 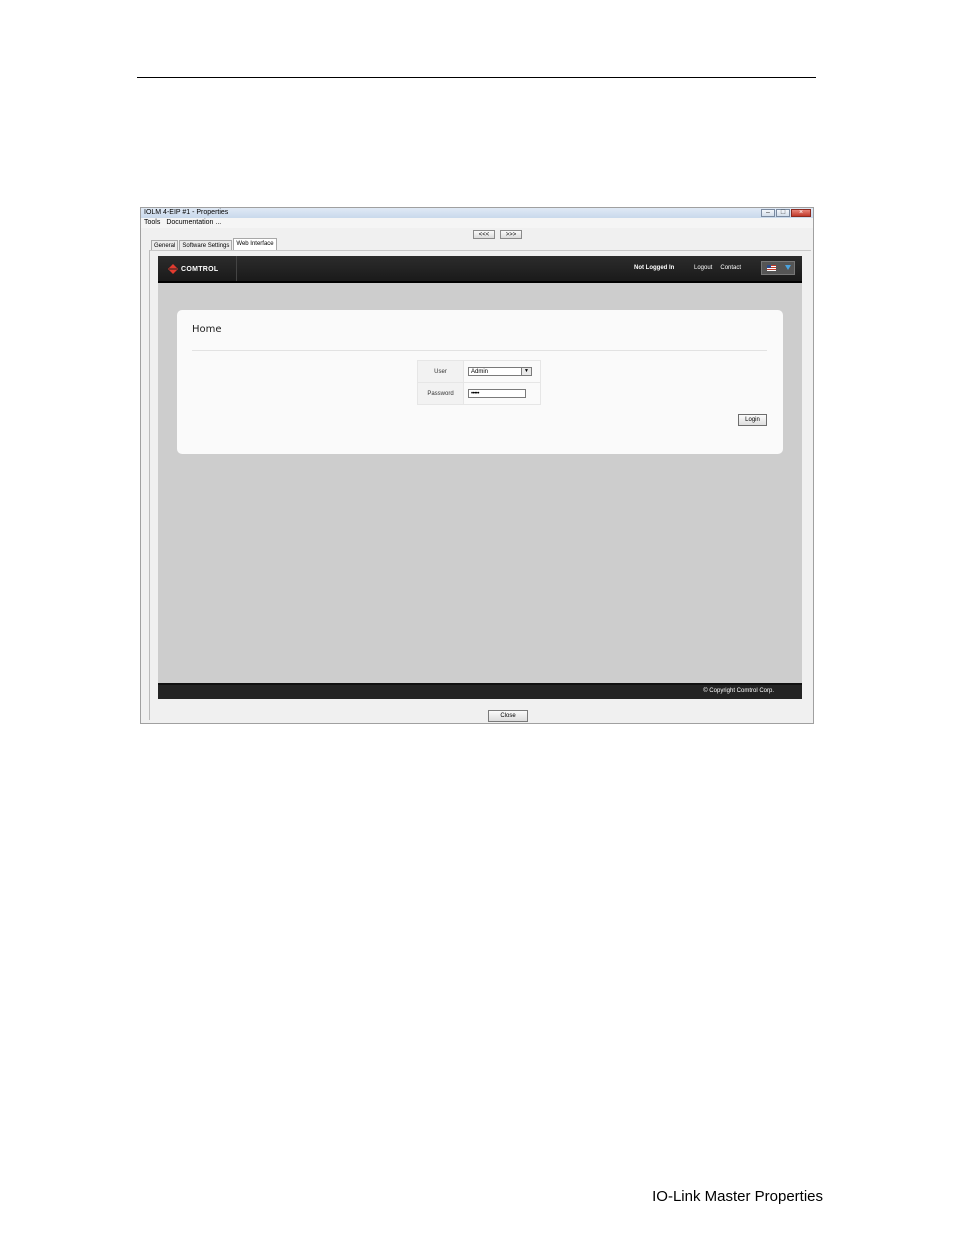 I want to click on password-cell: •••••, so click(x=502, y=393).